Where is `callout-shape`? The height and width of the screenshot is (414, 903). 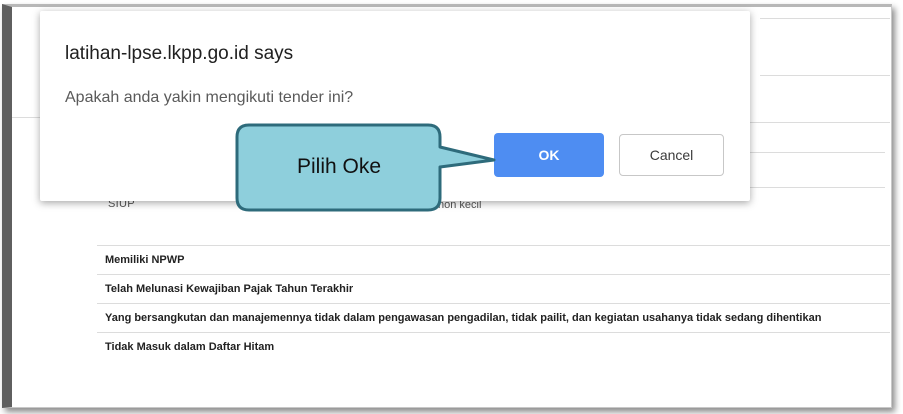
callout-shape is located at coordinates (365, 167).